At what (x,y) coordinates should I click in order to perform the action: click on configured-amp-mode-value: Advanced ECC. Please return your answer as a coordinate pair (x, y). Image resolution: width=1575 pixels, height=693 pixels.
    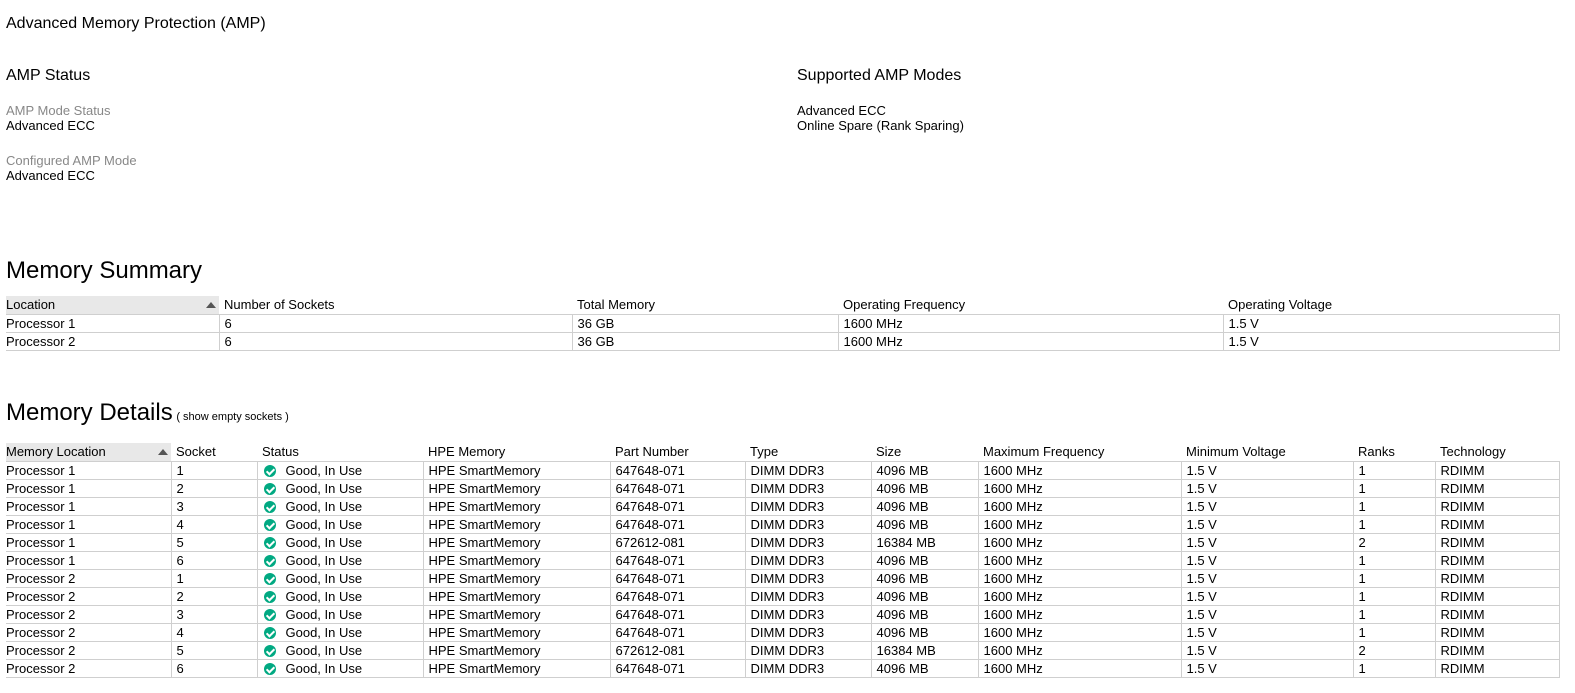
    Looking at the image, I should click on (50, 175).